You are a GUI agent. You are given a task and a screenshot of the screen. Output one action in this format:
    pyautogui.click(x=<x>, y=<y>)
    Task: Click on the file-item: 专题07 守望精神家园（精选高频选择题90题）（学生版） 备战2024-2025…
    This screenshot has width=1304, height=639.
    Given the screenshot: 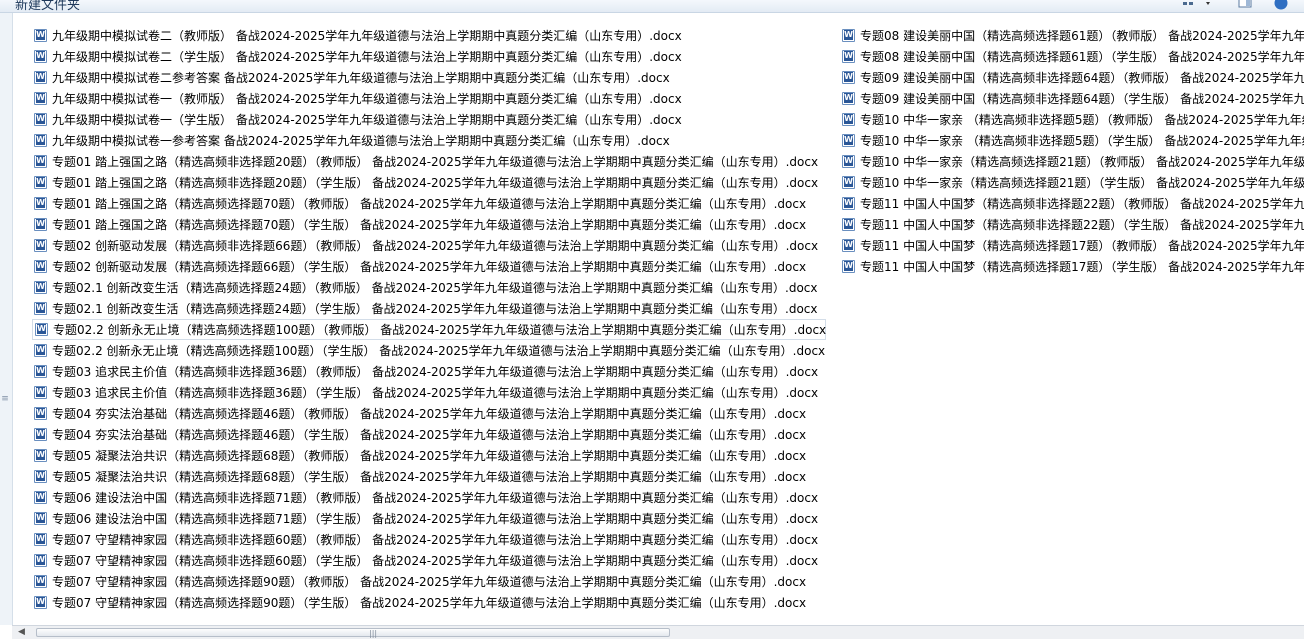 What is the action you would take?
    pyautogui.click(x=429, y=602)
    